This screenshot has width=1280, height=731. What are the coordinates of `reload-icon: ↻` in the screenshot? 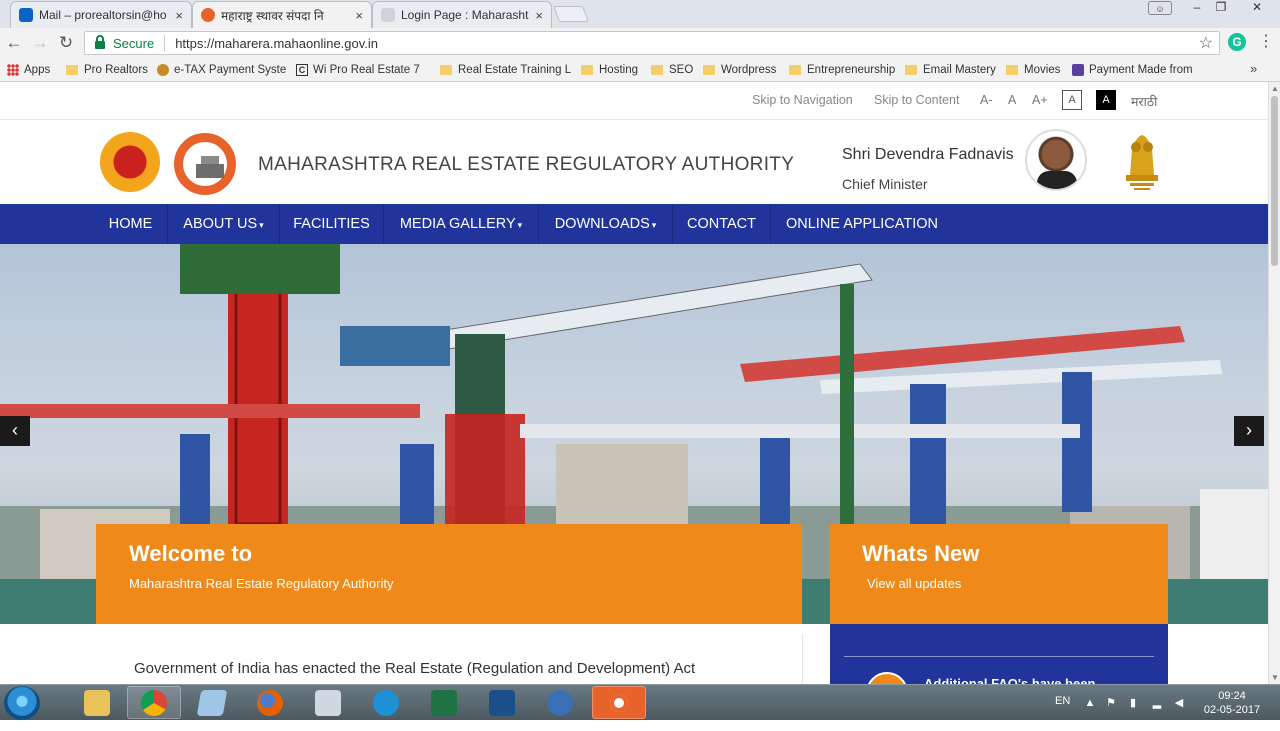 It's located at (66, 43).